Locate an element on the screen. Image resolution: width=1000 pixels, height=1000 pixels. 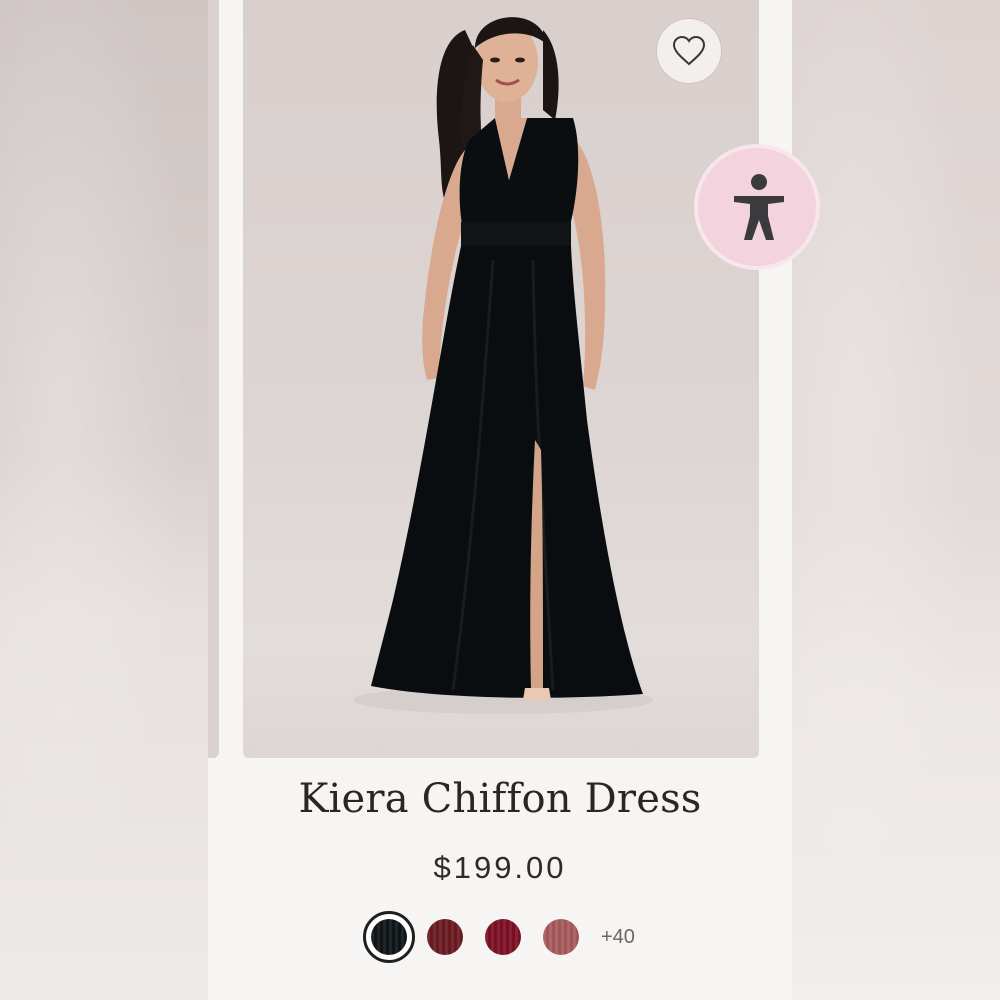
color-swatches: +40 is located at coordinates (499, 937).